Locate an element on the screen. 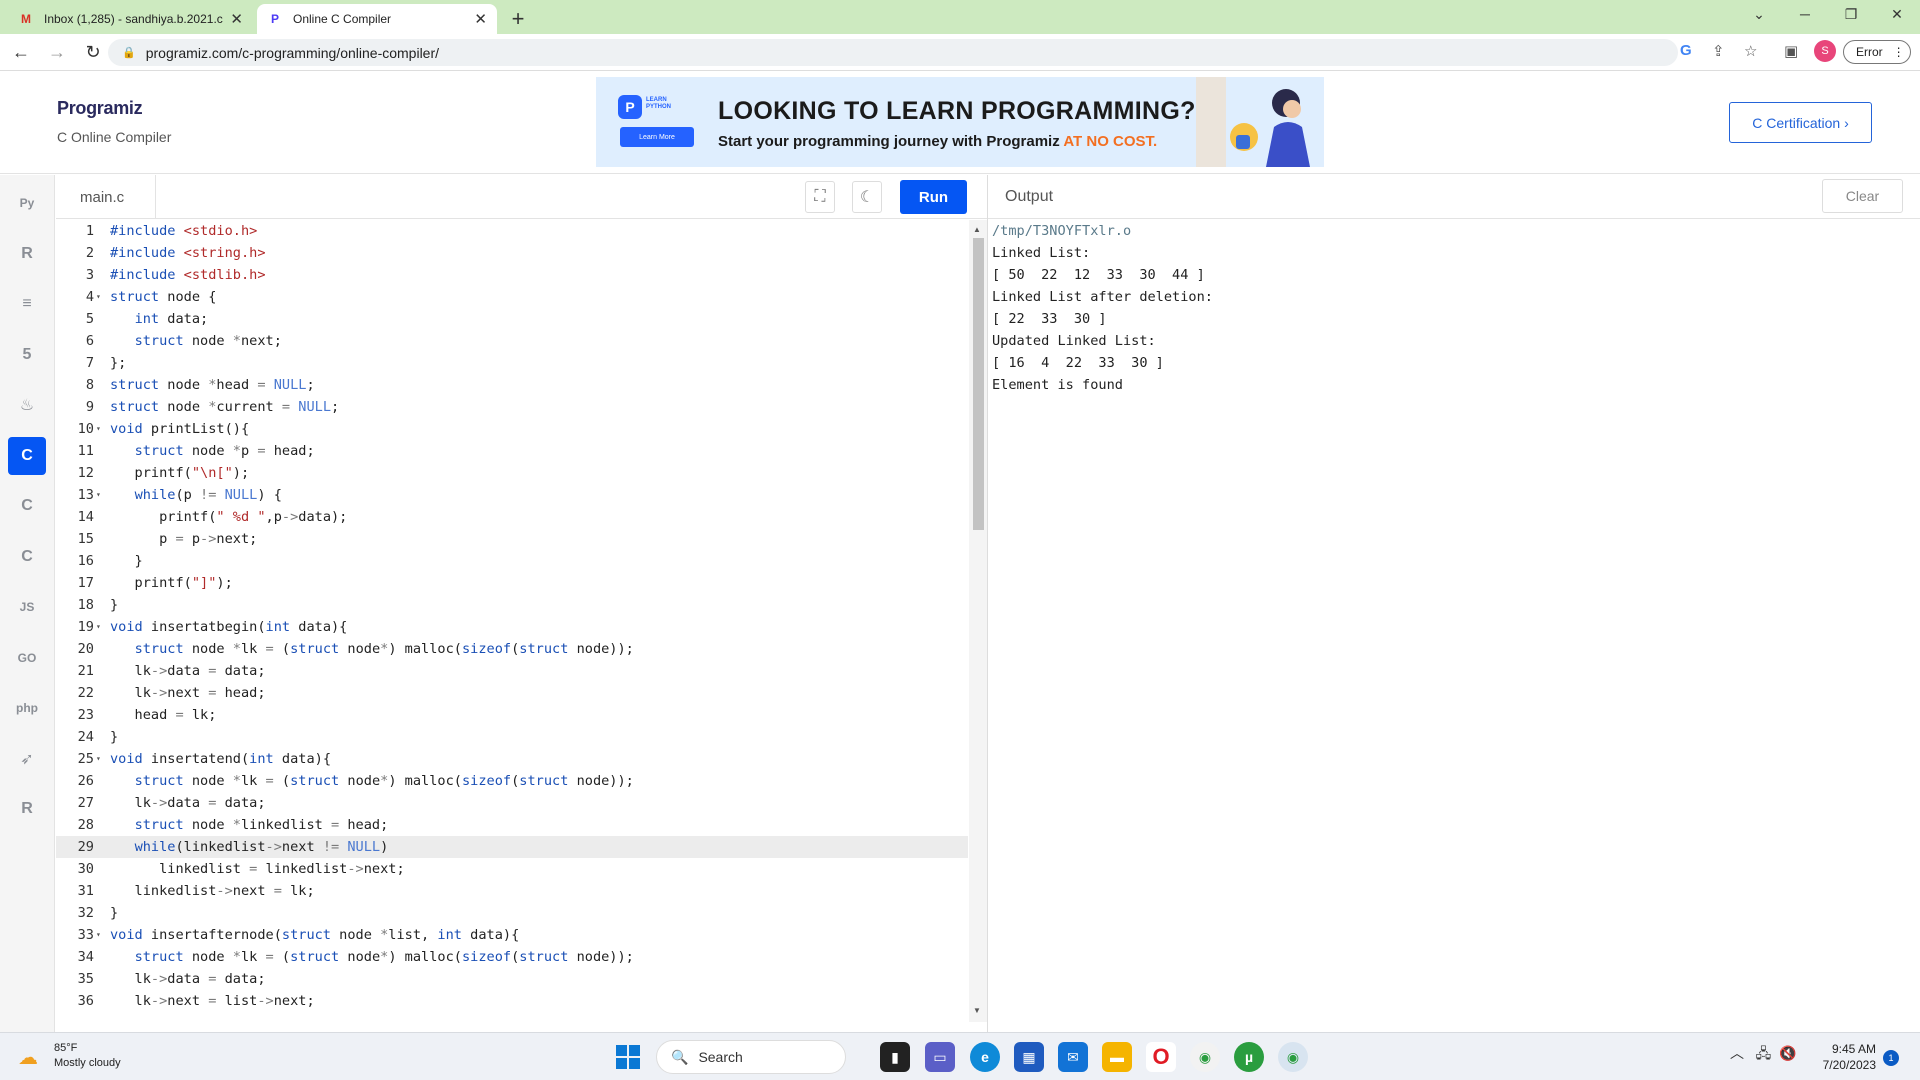 The height and width of the screenshot is (1080, 1920). code-line: 10 ▾ void printList(){ is located at coordinates (512, 429).